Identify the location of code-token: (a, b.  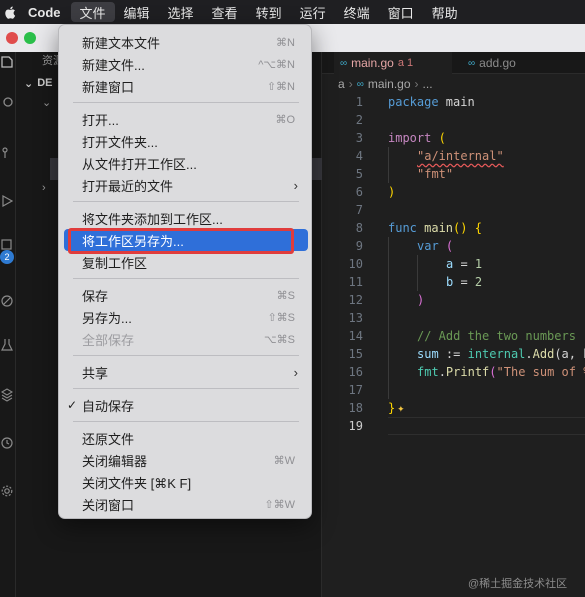
(569, 354).